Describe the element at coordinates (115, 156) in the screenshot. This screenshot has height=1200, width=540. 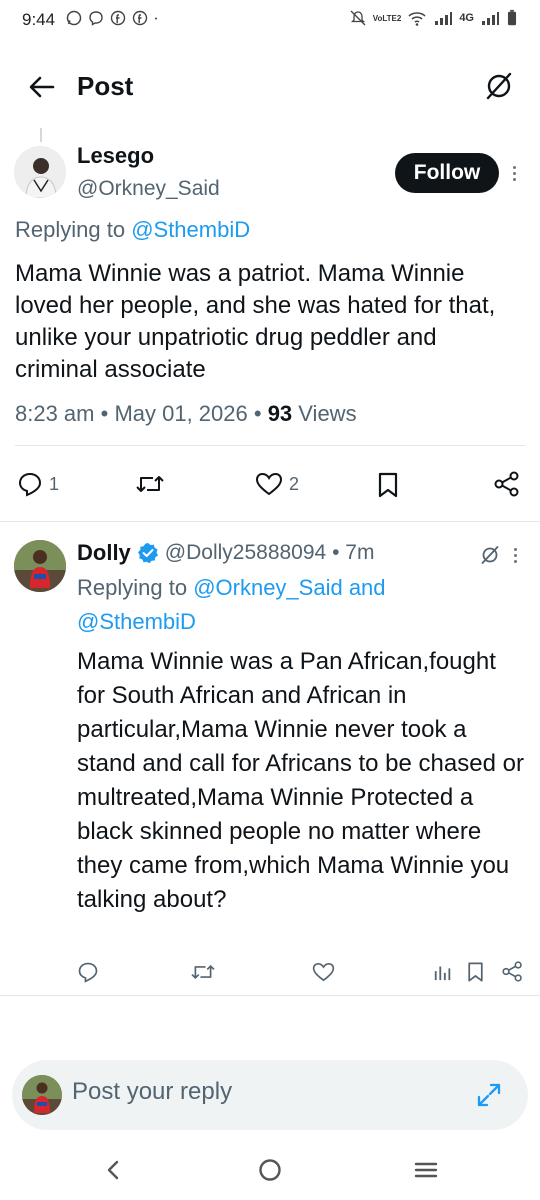
I see `author-name: Lesego` at that location.